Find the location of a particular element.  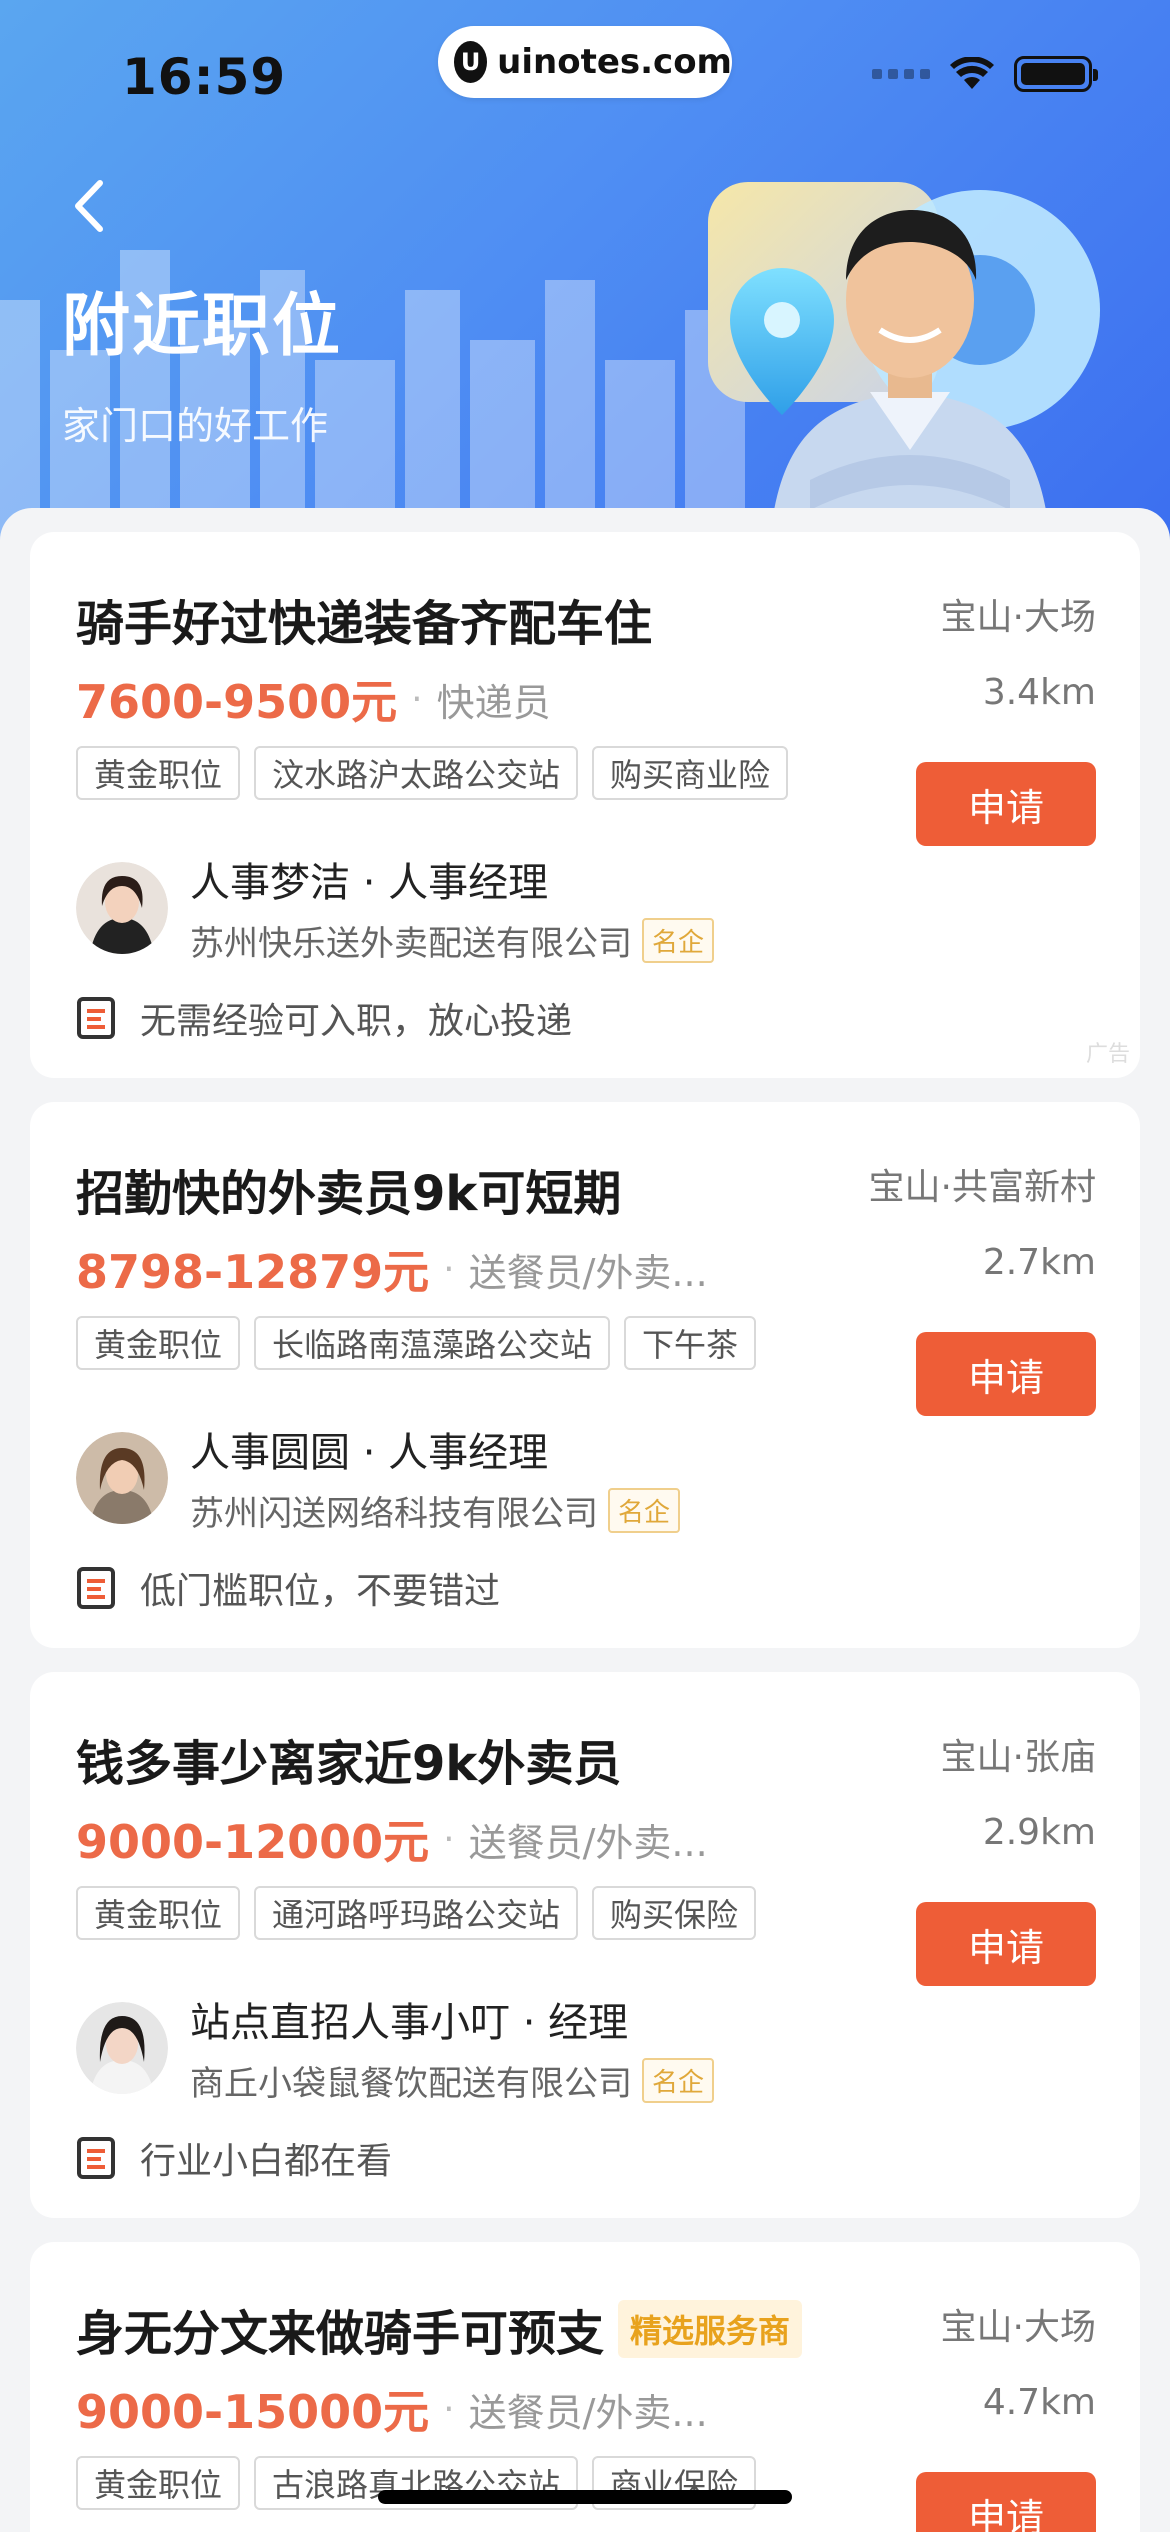

back-button is located at coordinates (90, 206).